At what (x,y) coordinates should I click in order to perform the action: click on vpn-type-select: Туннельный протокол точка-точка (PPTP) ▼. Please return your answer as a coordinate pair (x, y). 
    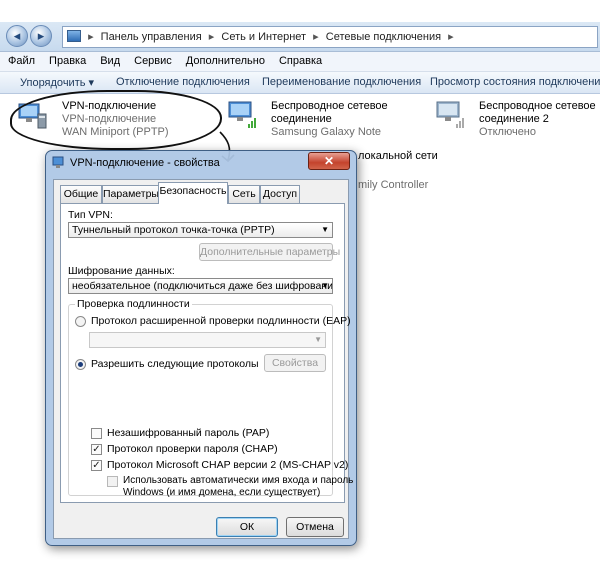
    Looking at the image, I should click on (200, 230).